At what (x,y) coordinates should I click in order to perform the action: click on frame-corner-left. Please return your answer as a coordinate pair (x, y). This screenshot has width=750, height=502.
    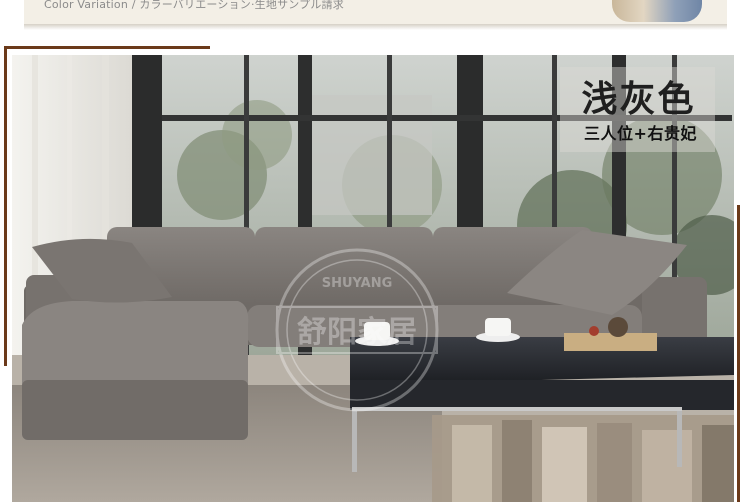
    Looking at the image, I should click on (5, 206).